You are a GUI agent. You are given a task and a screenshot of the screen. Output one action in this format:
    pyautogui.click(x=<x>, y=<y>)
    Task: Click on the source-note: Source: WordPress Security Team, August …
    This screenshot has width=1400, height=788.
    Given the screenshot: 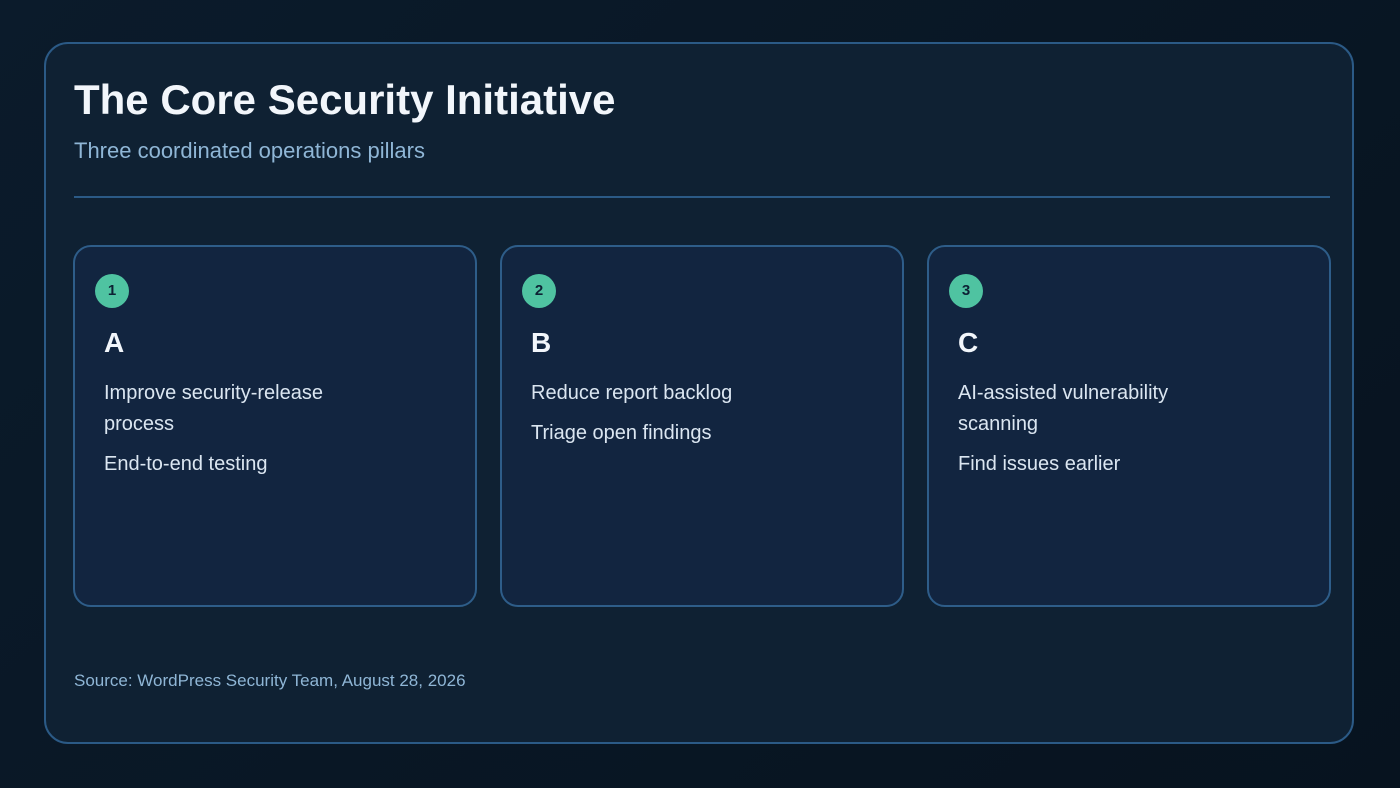 What is the action you would take?
    pyautogui.click(x=270, y=680)
    